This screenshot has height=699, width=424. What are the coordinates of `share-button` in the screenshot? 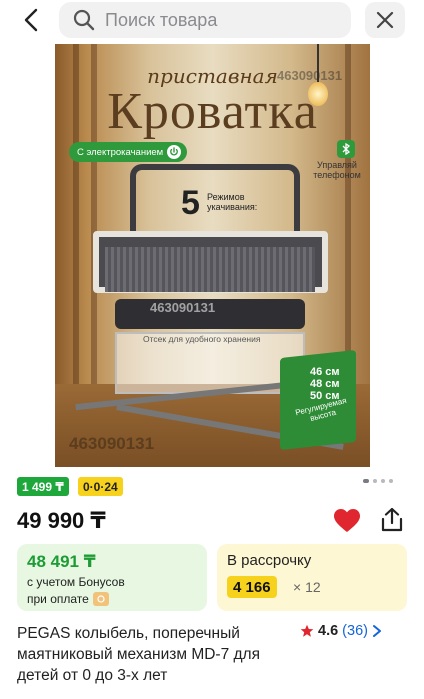 It's located at (392, 520).